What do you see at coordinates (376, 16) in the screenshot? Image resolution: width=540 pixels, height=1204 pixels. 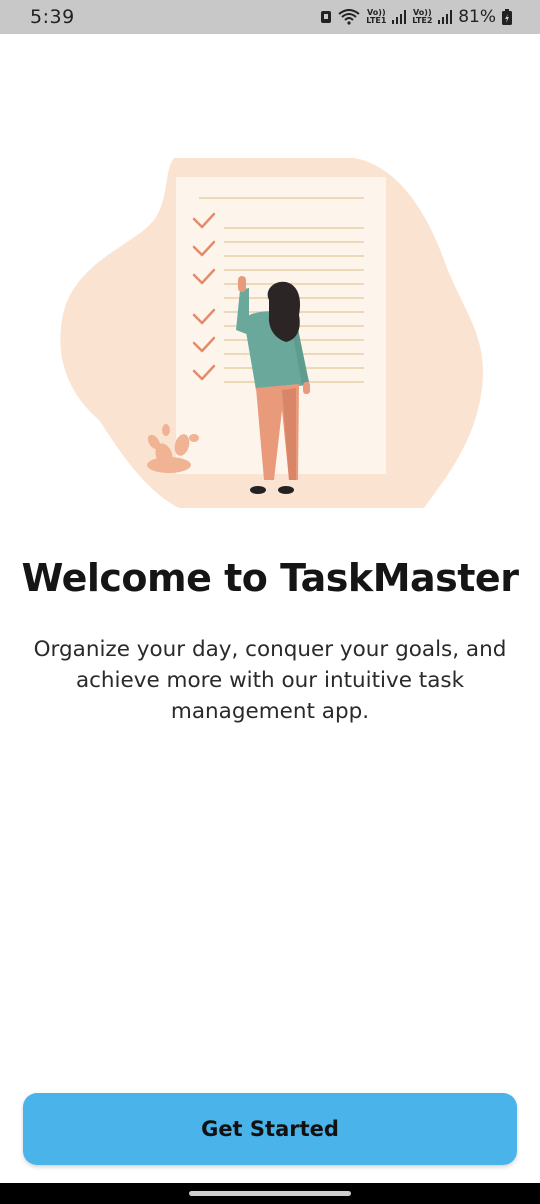 I see `sim1-volte-label: Vo)) LTE1` at bounding box center [376, 16].